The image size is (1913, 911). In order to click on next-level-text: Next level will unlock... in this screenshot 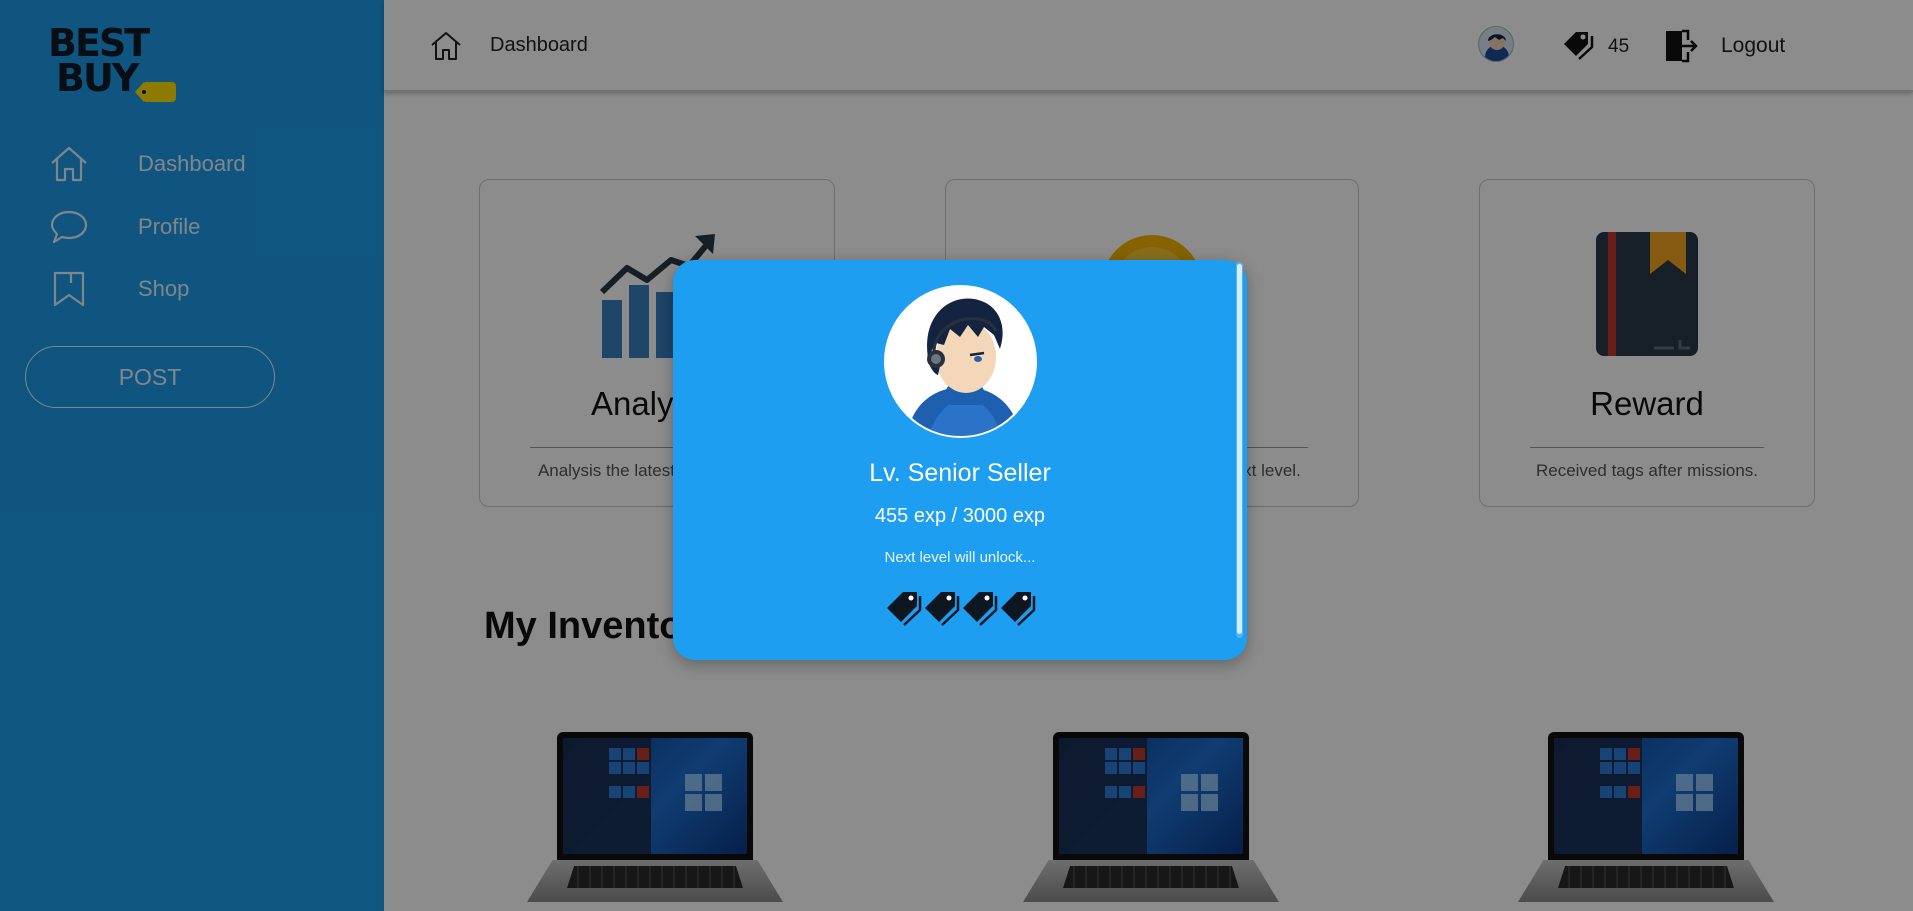, I will do `click(960, 557)`.